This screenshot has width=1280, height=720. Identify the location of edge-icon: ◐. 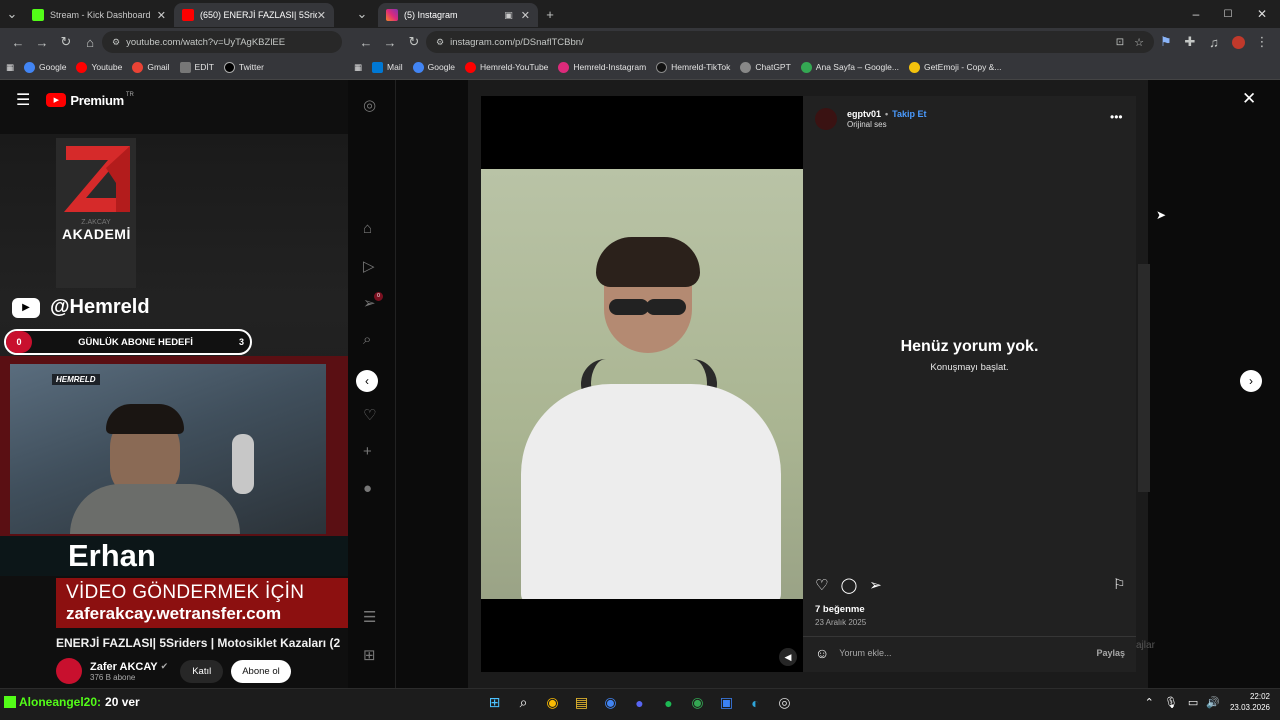
(755, 703).